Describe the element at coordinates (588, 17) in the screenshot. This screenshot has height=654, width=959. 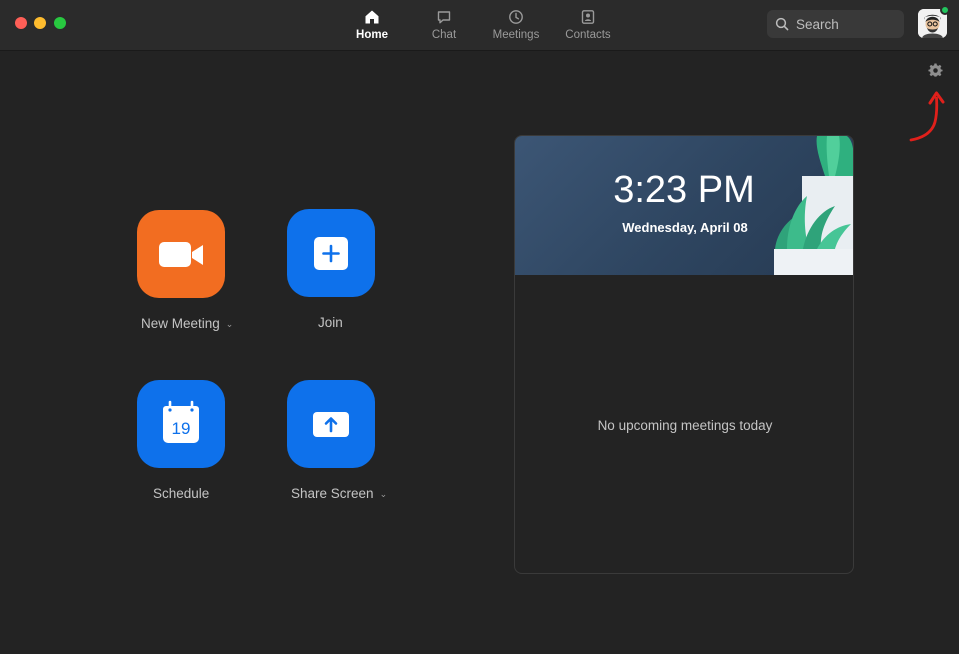
I see `contacts-icon` at that location.